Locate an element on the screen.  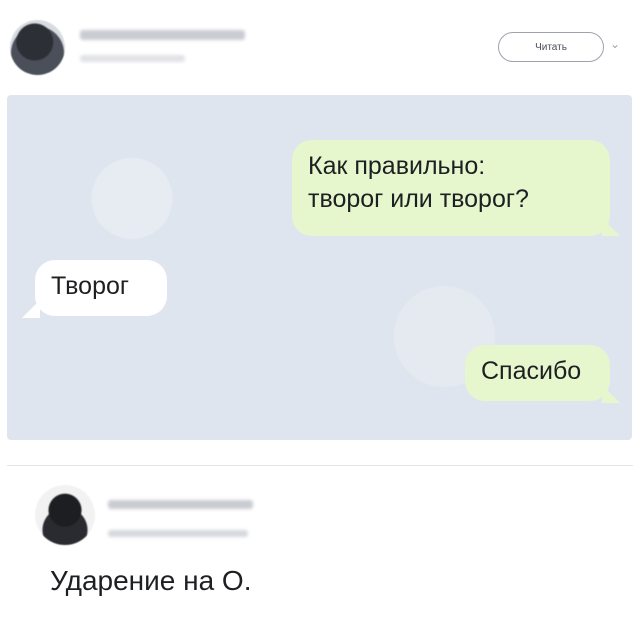
message-line: Творог is located at coordinates (90, 286).